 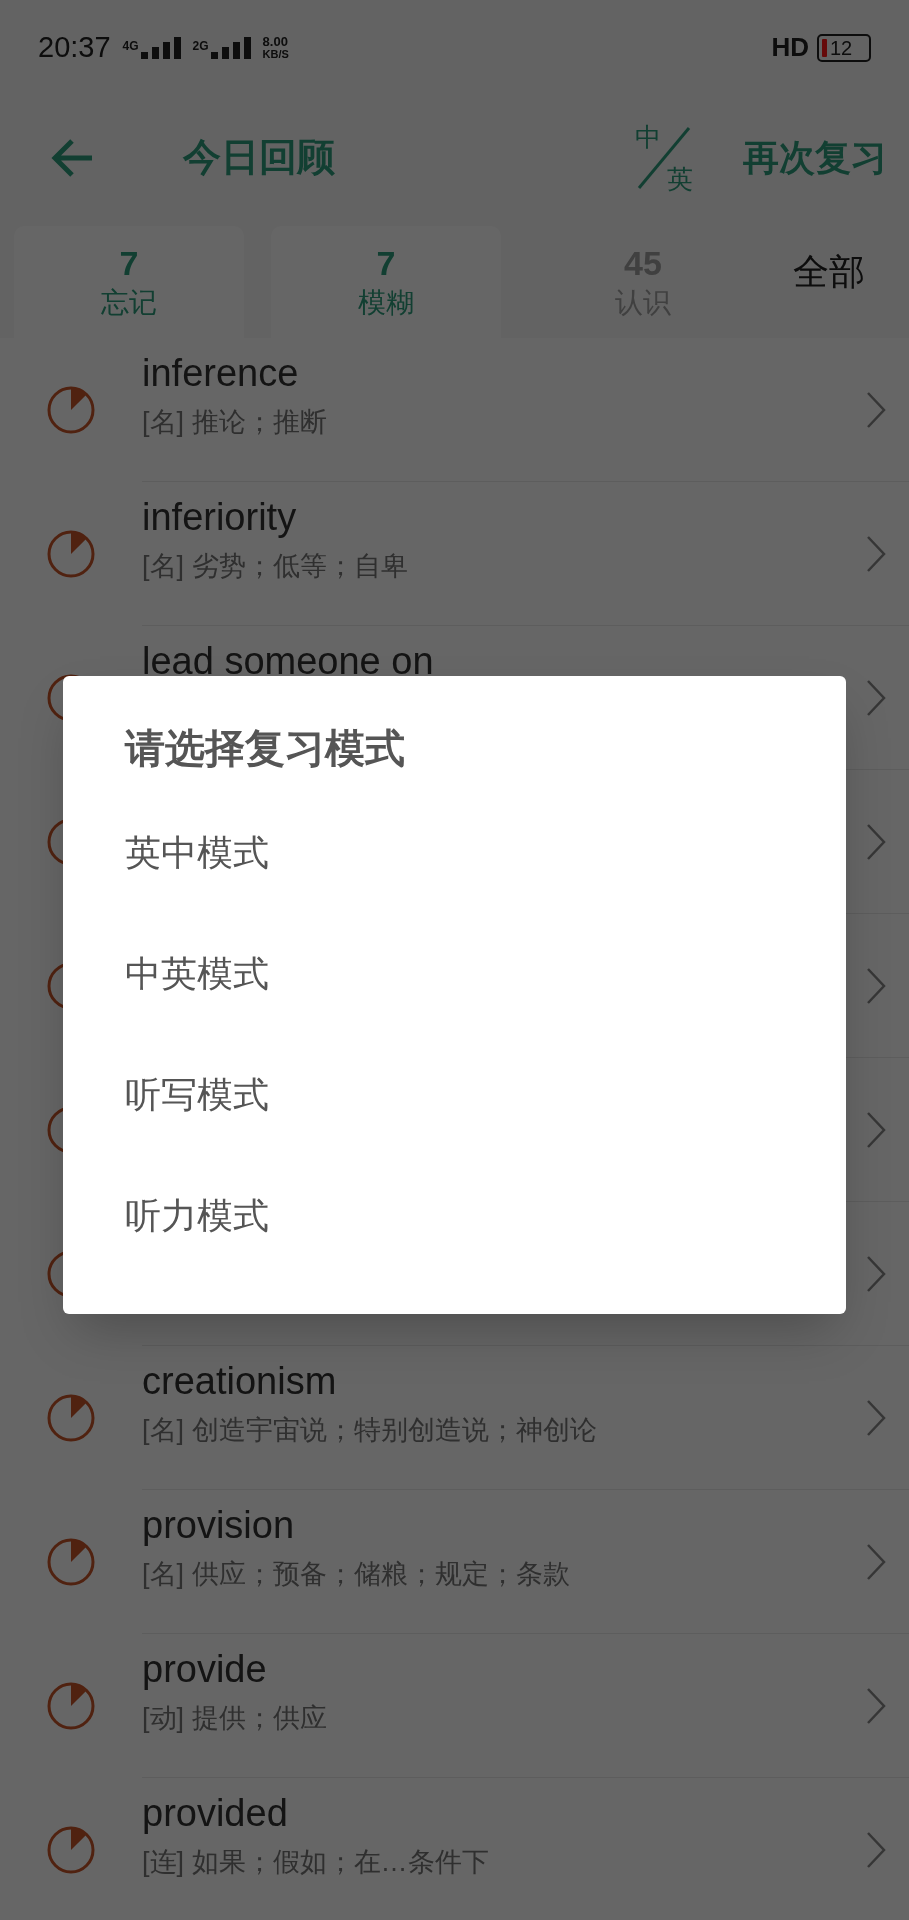 What do you see at coordinates (200, 46) in the screenshot?
I see `network-label: 2G` at bounding box center [200, 46].